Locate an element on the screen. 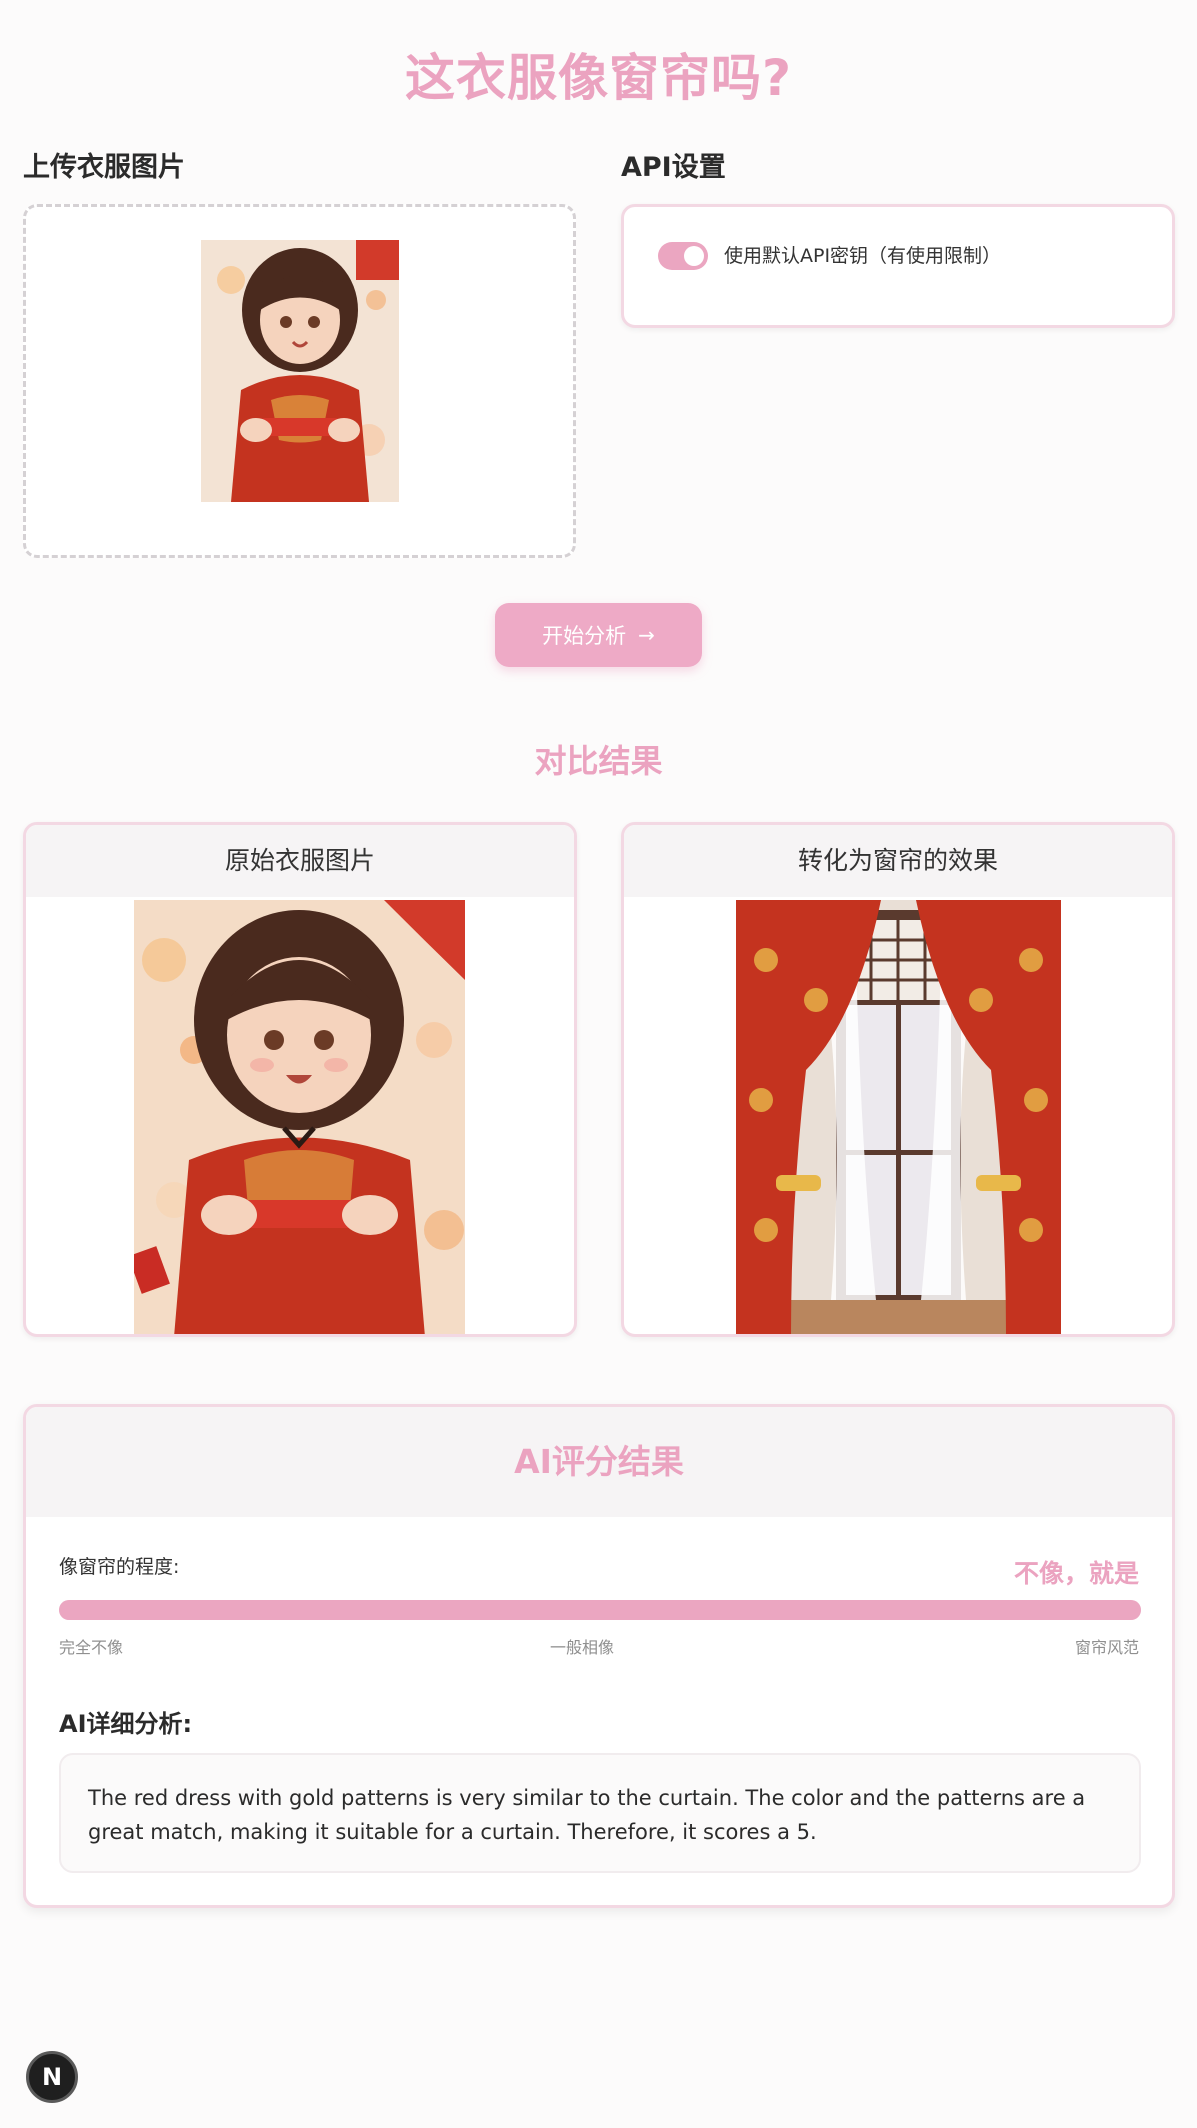  start-analysis-button: 开始分析 → is located at coordinates (598, 635).